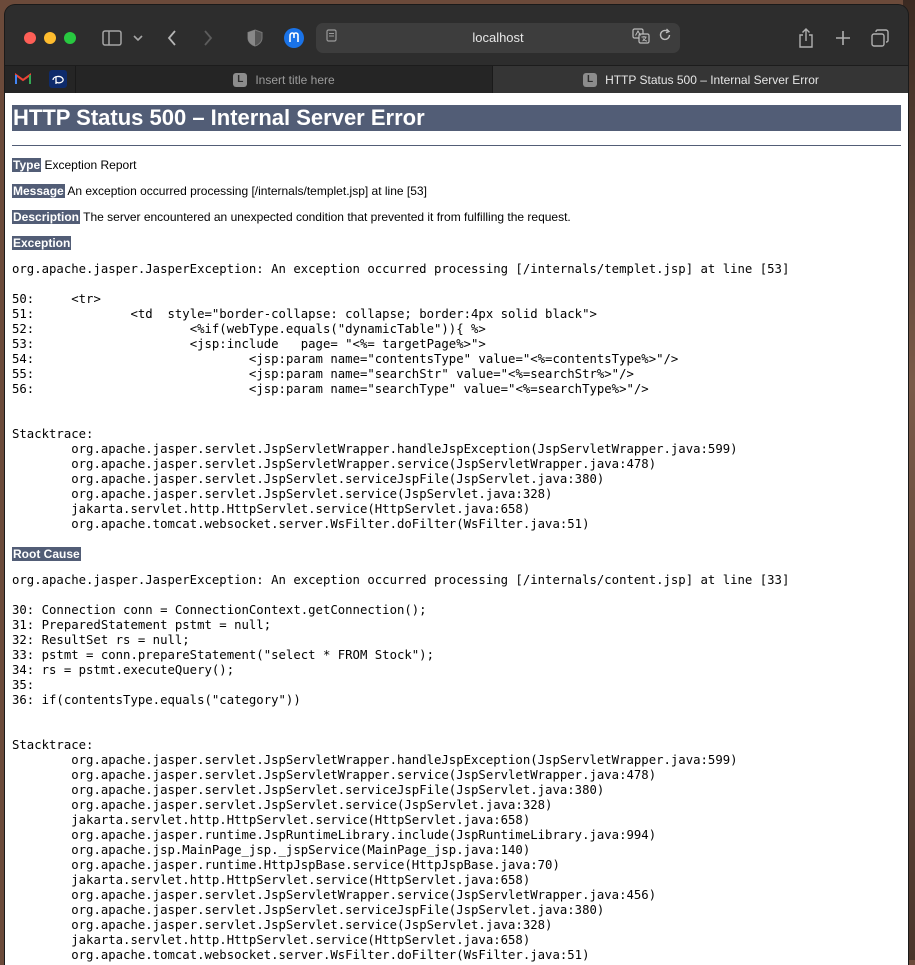 This screenshot has height=965, width=915. I want to click on disney-plus-icon, so click(58, 79).